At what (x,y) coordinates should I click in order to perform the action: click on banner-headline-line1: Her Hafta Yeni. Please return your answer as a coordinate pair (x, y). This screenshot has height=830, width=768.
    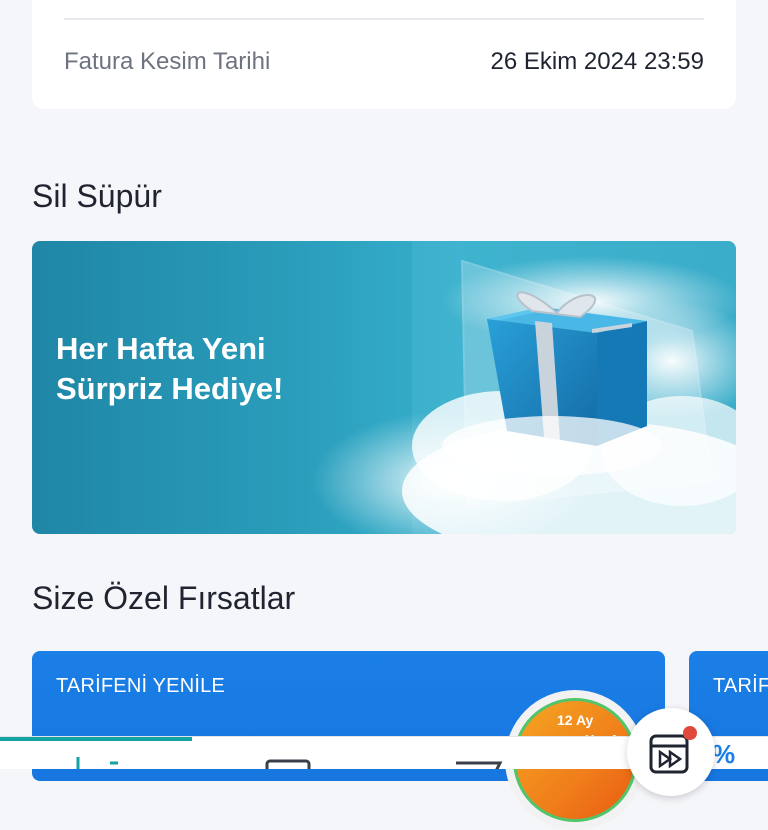
    Looking at the image, I should click on (161, 348).